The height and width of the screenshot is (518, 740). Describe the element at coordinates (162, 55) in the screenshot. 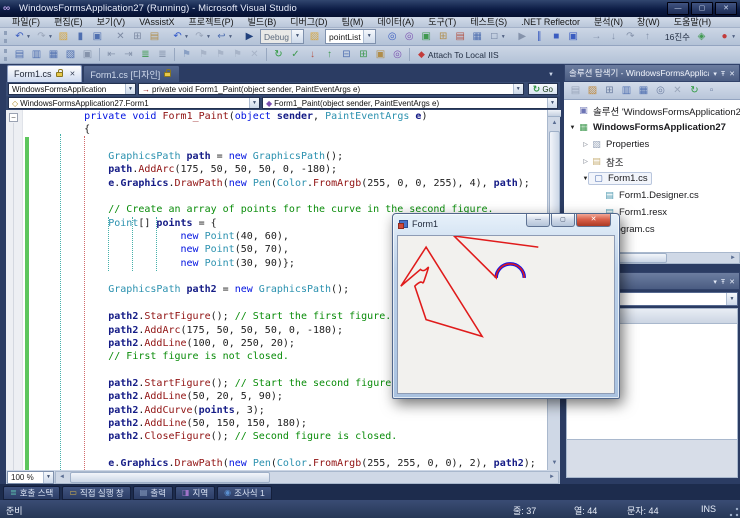

I see `uncomment-selection-icon: ≣` at that location.